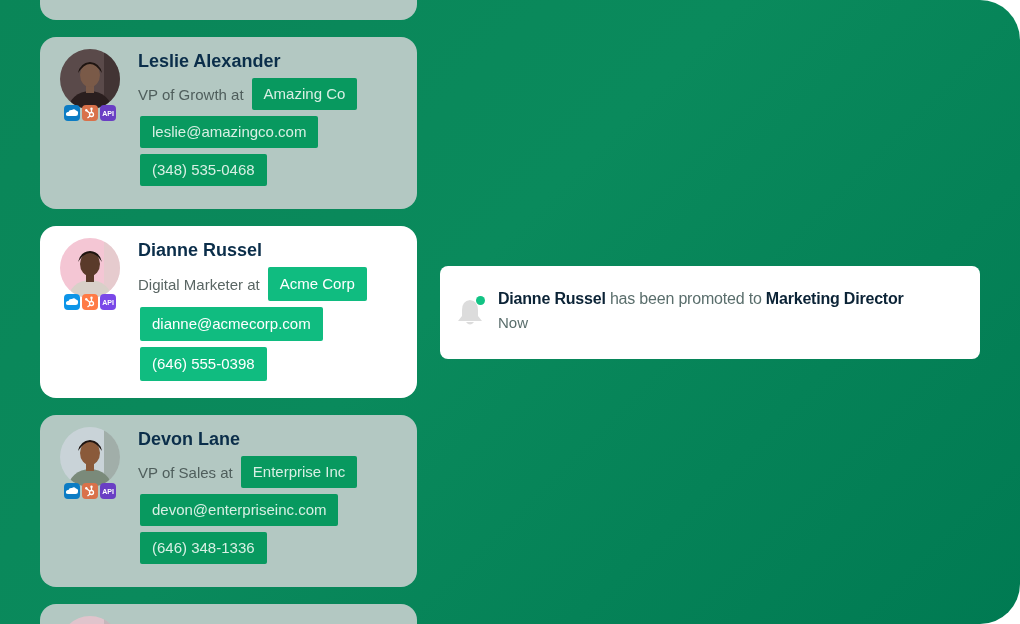  I want to click on job-title: Digital Marketer at, so click(199, 284).